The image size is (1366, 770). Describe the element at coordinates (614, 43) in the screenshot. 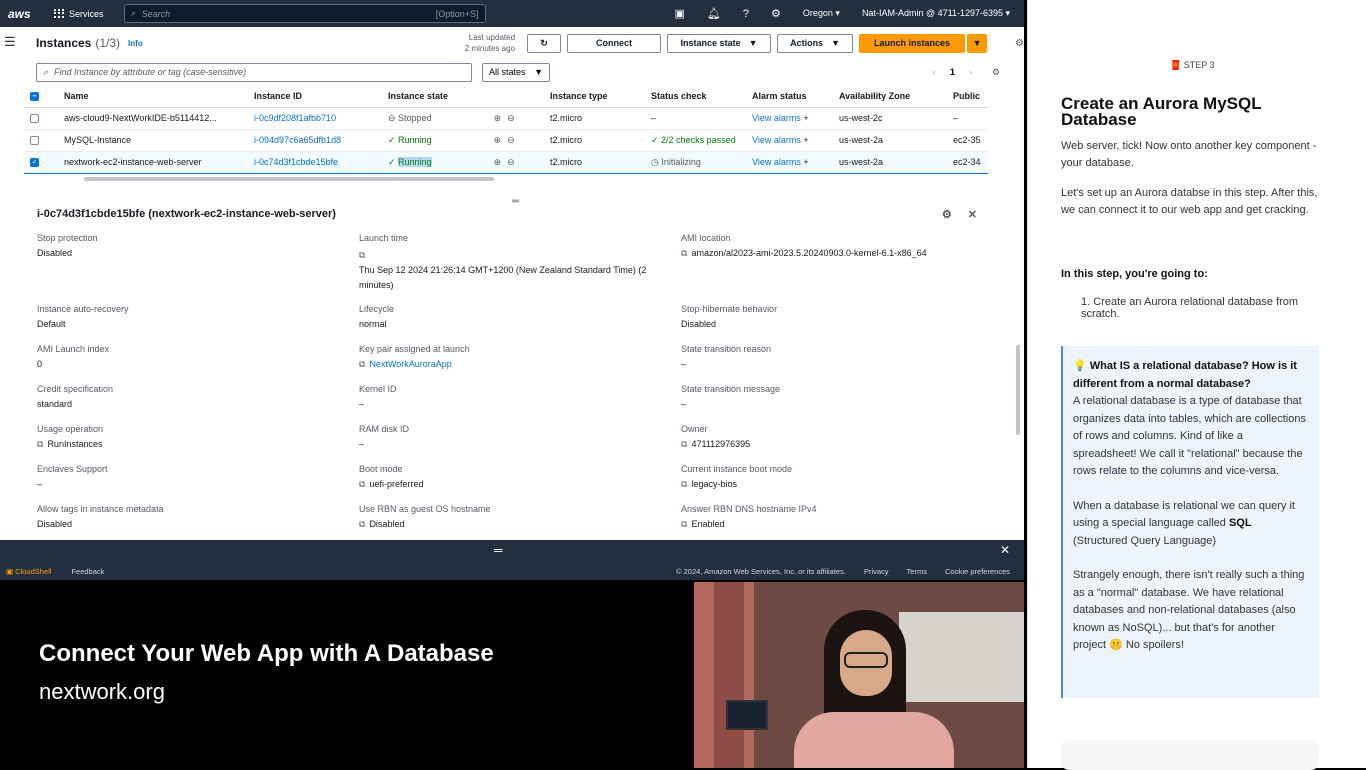

I see `connect-button: Connect` at that location.